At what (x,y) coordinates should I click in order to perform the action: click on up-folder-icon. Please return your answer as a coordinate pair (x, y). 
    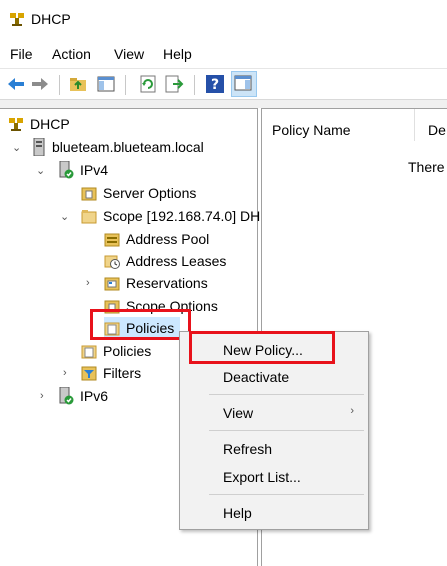
    Looking at the image, I should click on (78, 84).